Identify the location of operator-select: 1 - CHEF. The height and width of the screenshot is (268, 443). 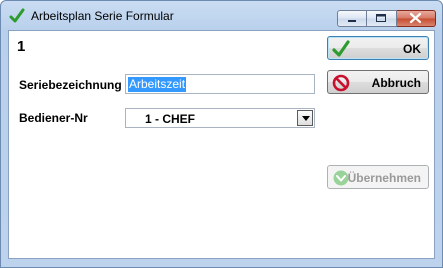
(220, 118).